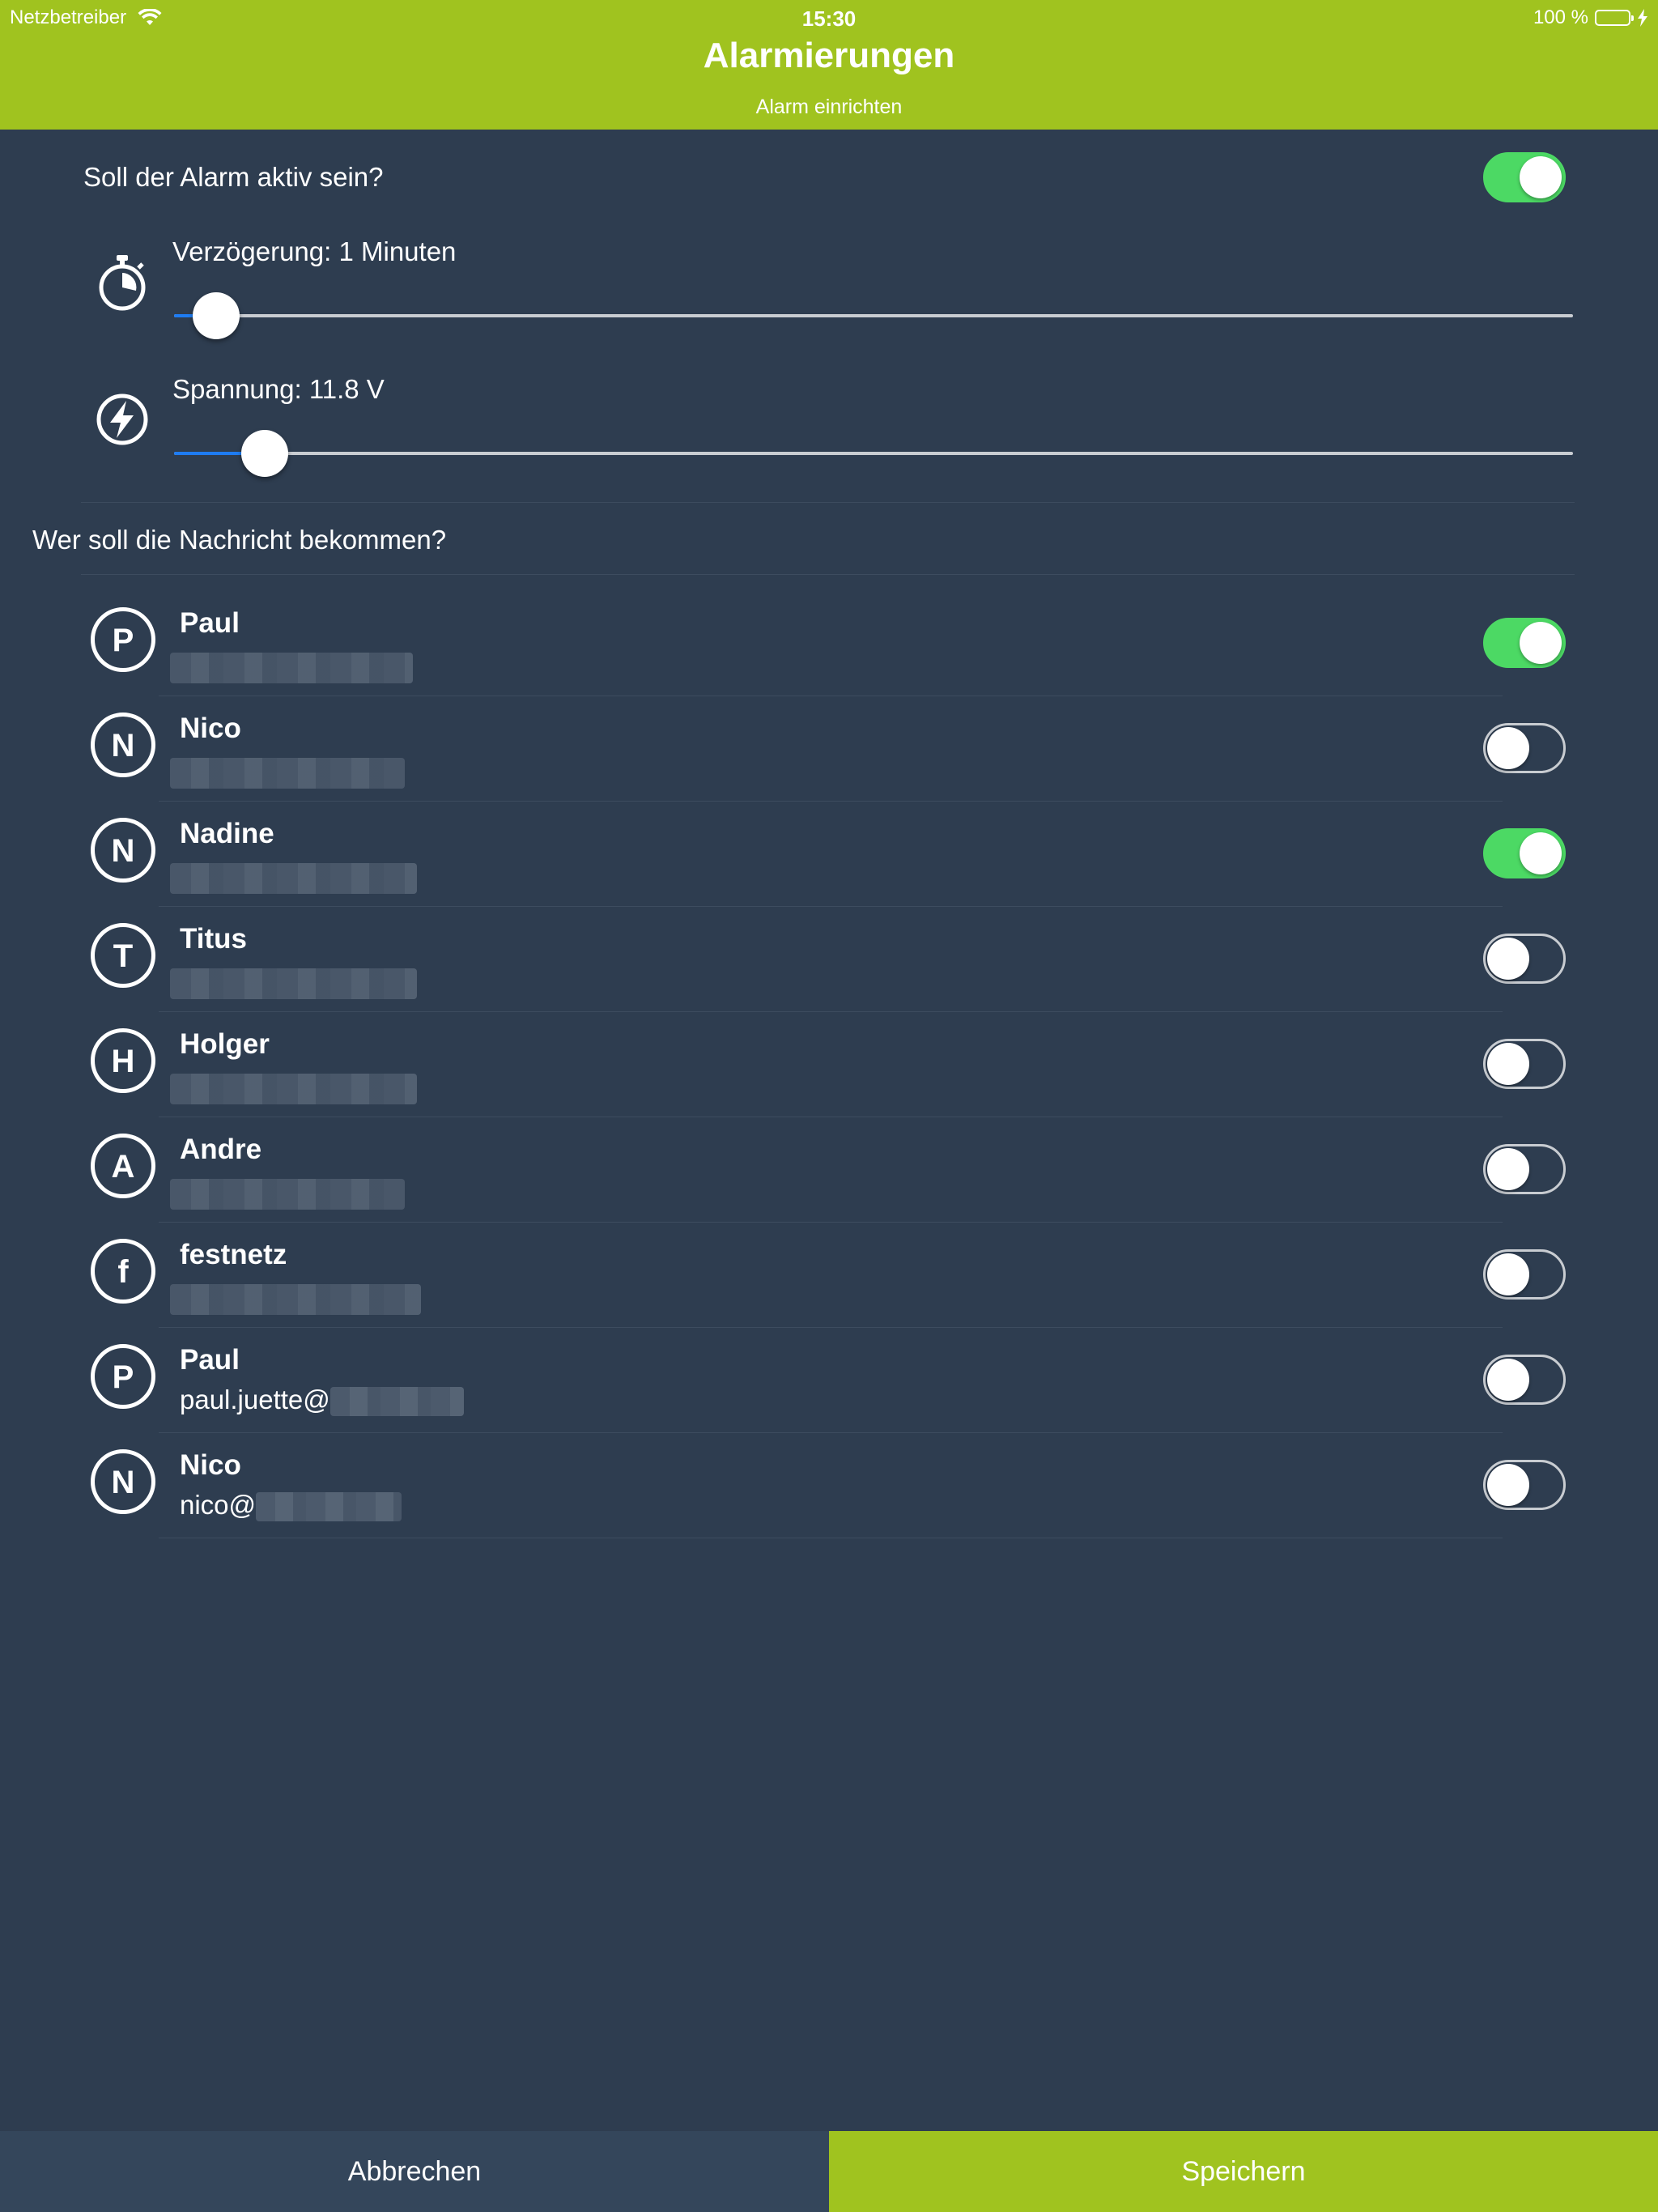 Image resolution: width=1658 pixels, height=2212 pixels. Describe the element at coordinates (278, 389) in the screenshot. I see `voltage-label: Spannung: 11.8 V` at that location.